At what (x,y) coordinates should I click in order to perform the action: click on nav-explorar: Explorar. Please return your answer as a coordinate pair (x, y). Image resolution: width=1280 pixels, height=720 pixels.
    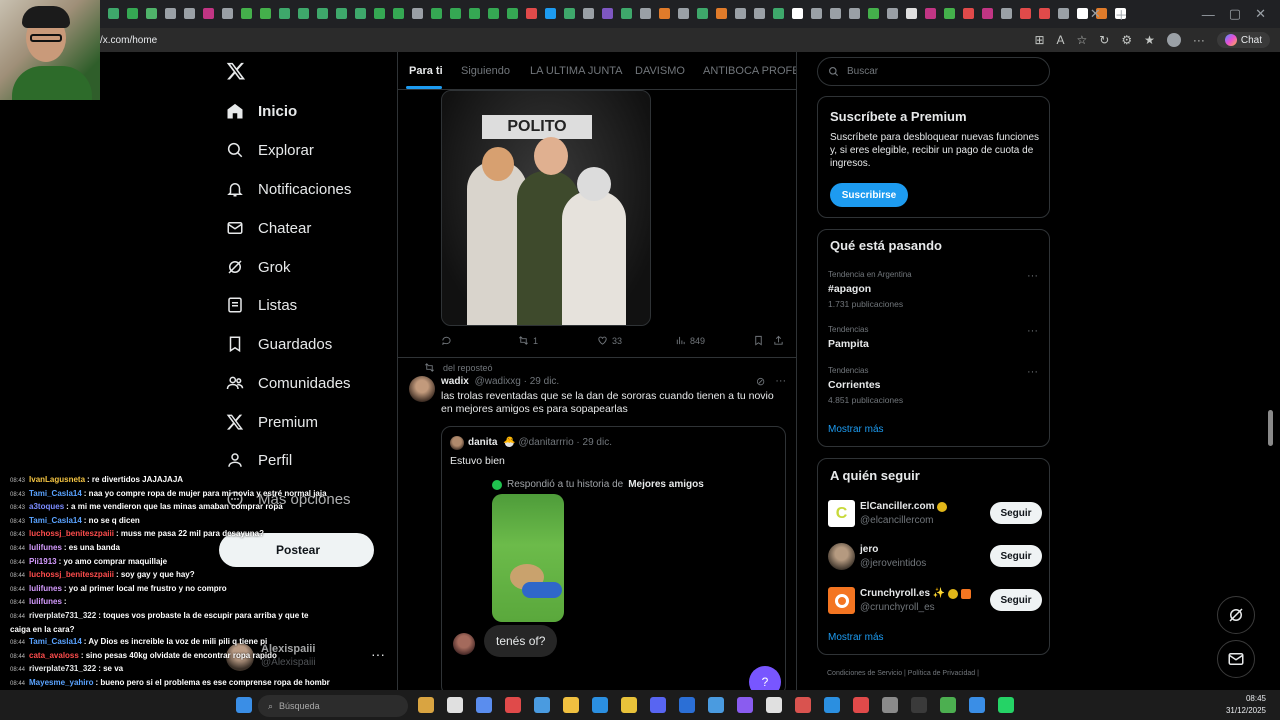
    Looking at the image, I should click on (270, 150).